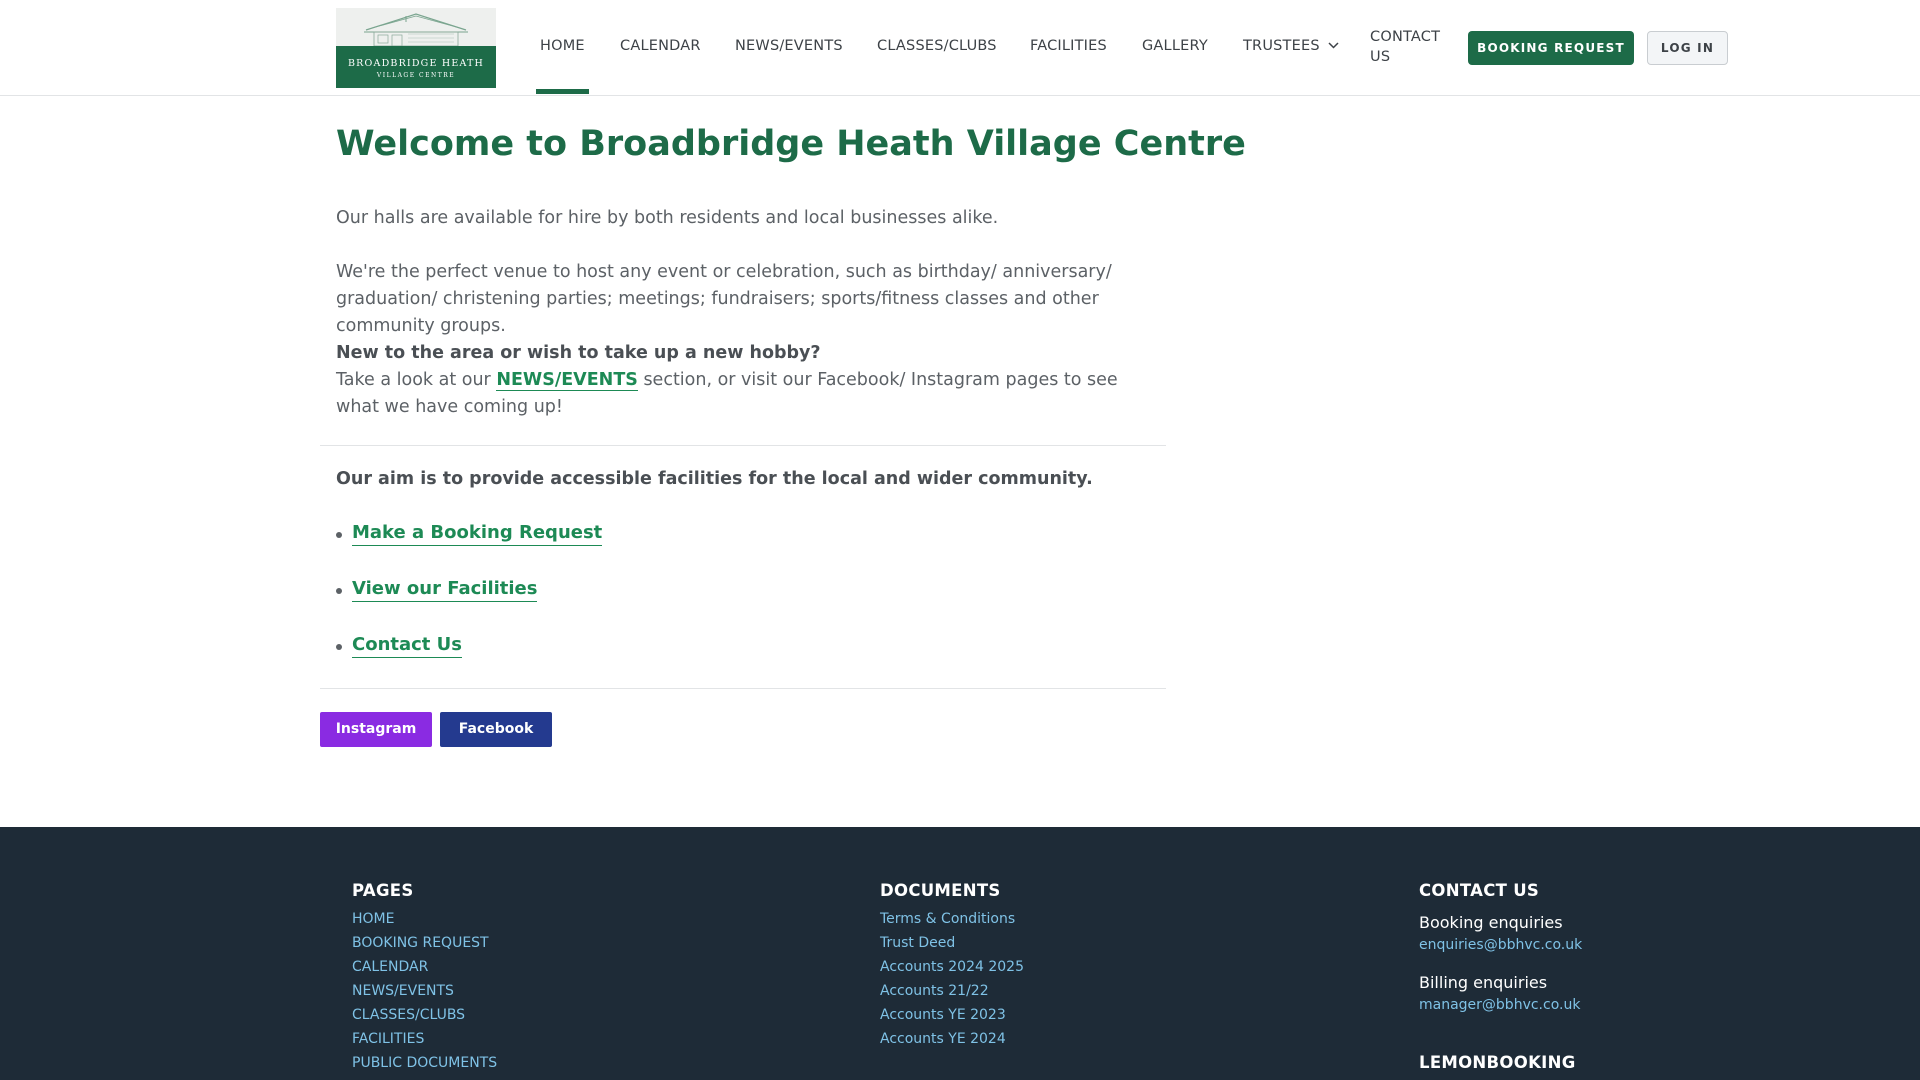  What do you see at coordinates (445, 590) in the screenshot?
I see `view-facilities-link: View our Facilities` at bounding box center [445, 590].